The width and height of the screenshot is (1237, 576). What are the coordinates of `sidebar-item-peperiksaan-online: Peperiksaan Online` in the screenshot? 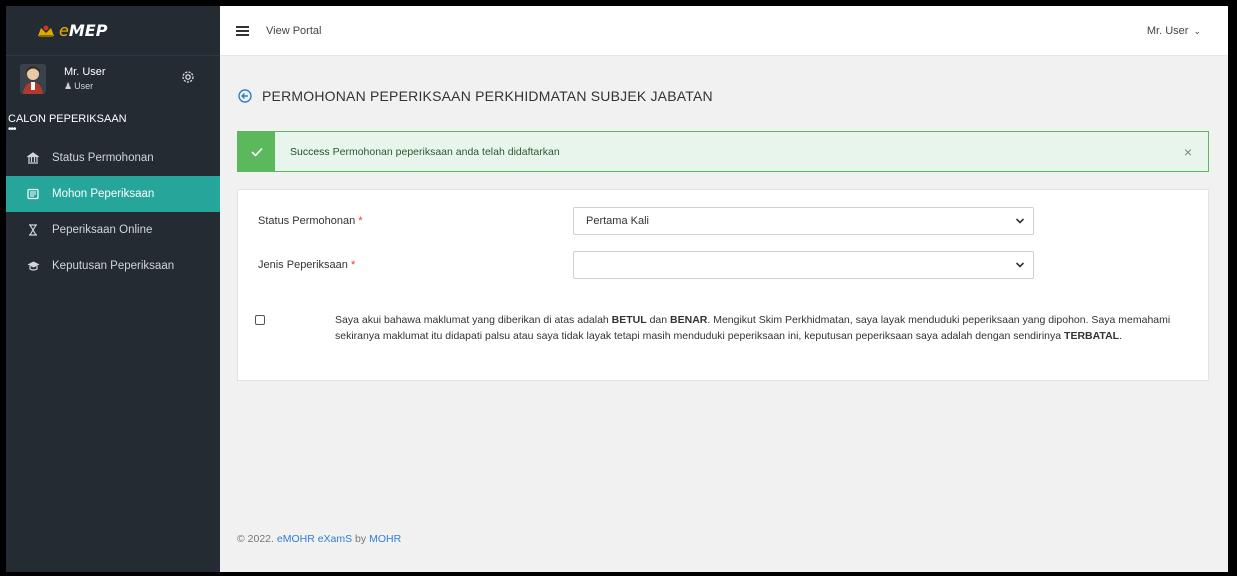 It's located at (113, 230).